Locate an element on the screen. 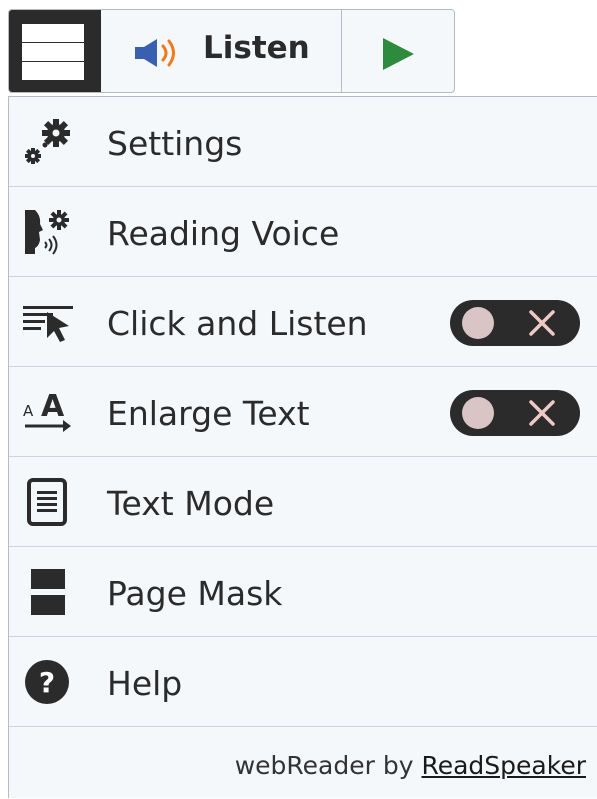 This screenshot has width=597, height=799. help-icon: ? is located at coordinates (47, 682).